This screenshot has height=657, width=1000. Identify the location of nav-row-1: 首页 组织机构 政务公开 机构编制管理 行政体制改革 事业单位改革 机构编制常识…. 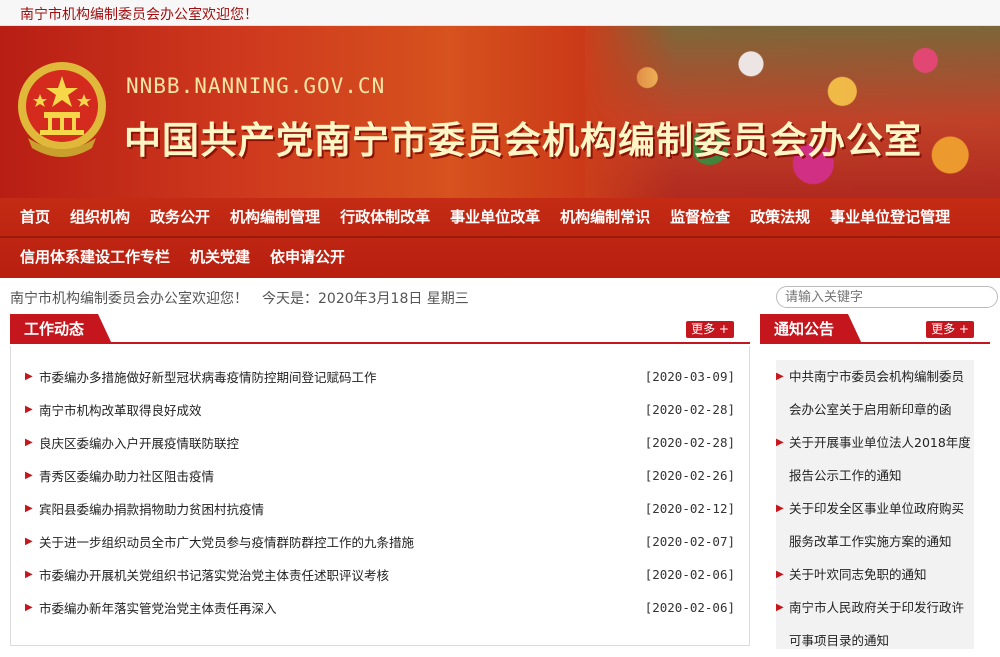
(485, 217).